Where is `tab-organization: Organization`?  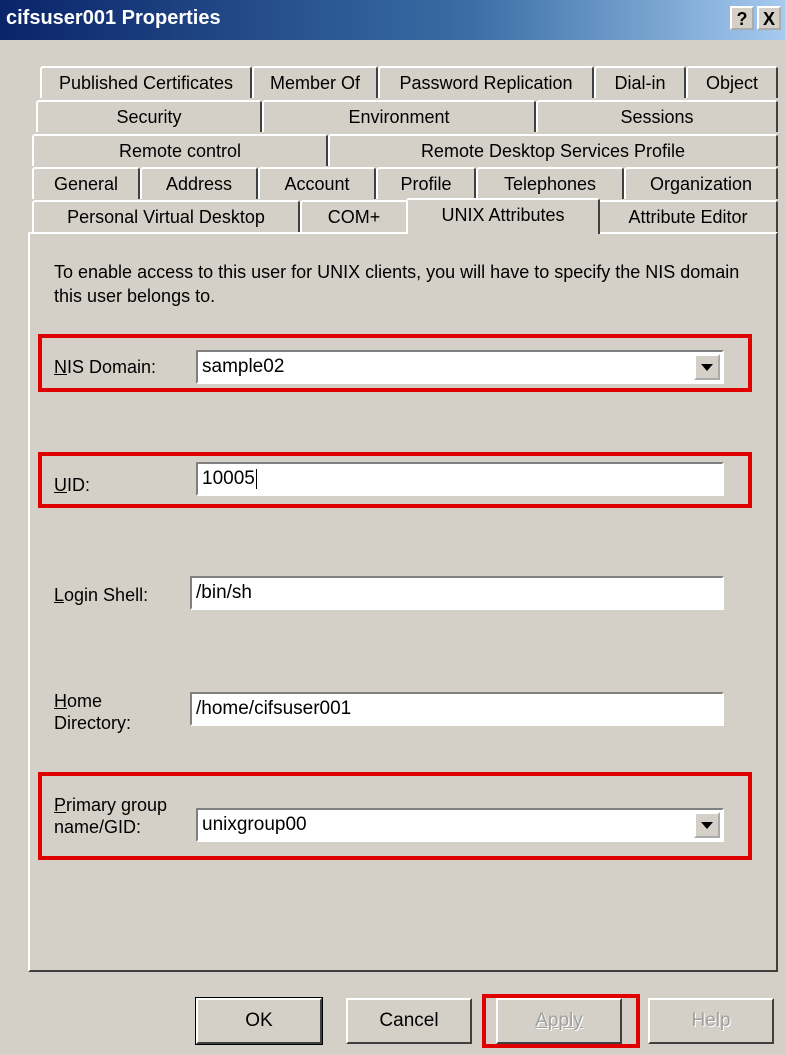 tab-organization: Organization is located at coordinates (701, 183).